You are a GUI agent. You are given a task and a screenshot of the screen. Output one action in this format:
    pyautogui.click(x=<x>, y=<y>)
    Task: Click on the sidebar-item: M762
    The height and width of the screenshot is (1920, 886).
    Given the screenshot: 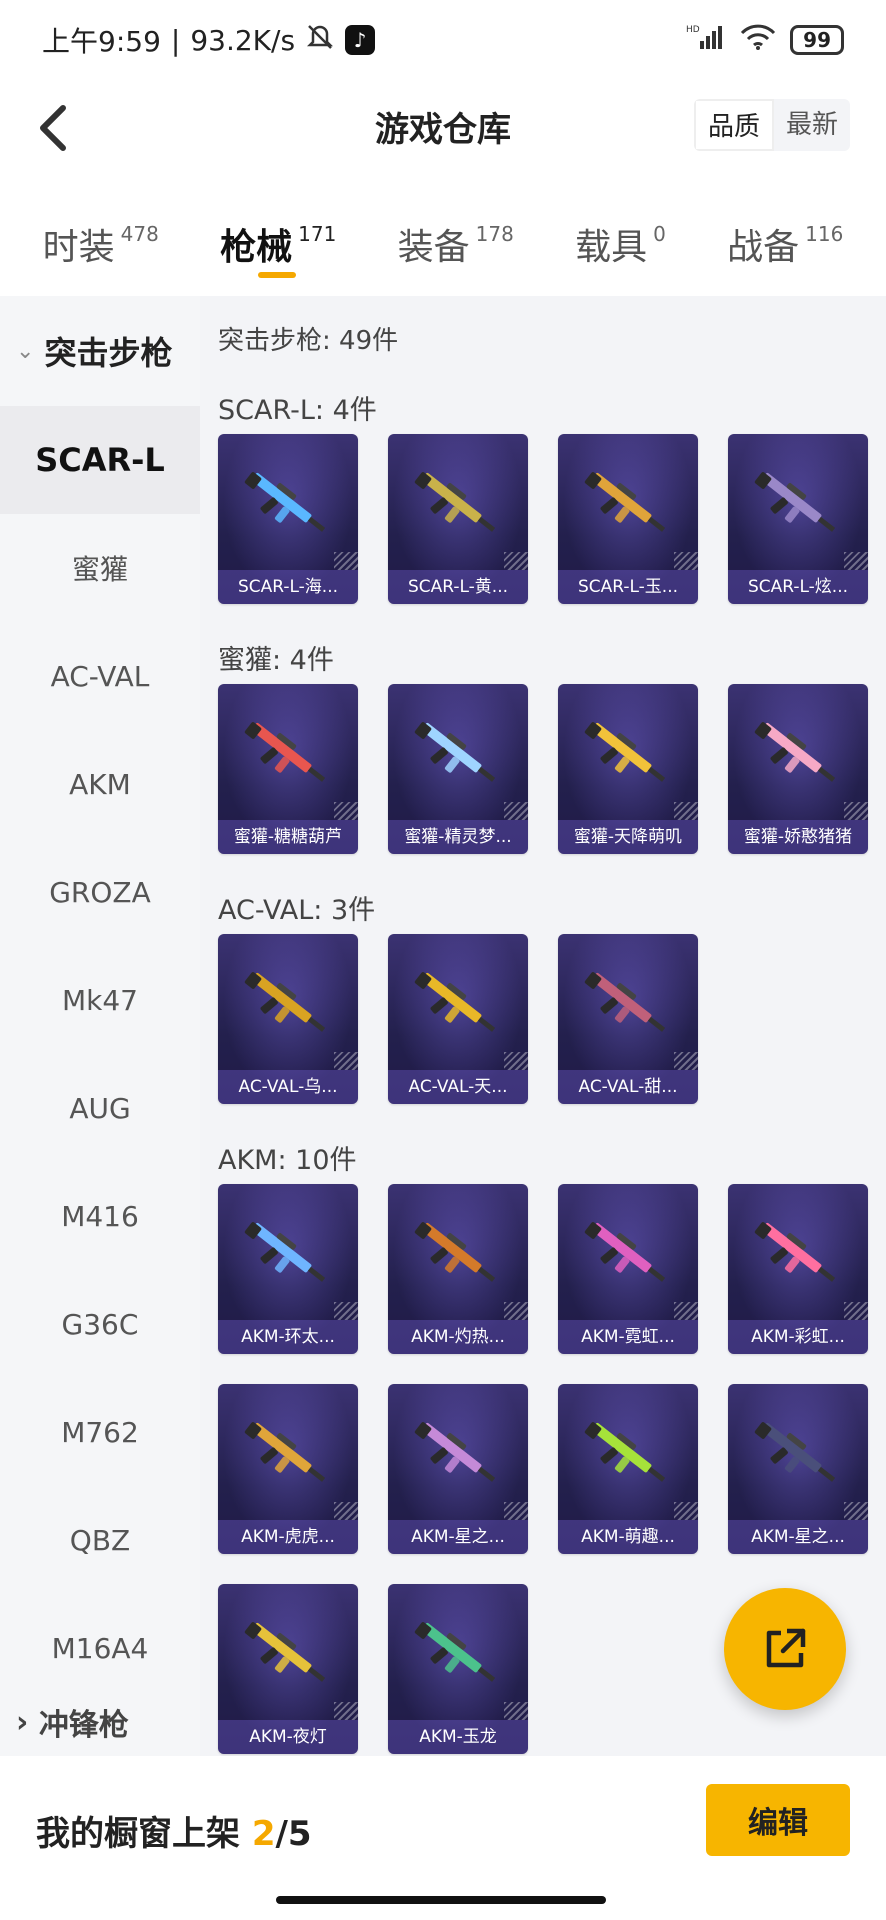 What is the action you would take?
    pyautogui.click(x=100, y=1432)
    